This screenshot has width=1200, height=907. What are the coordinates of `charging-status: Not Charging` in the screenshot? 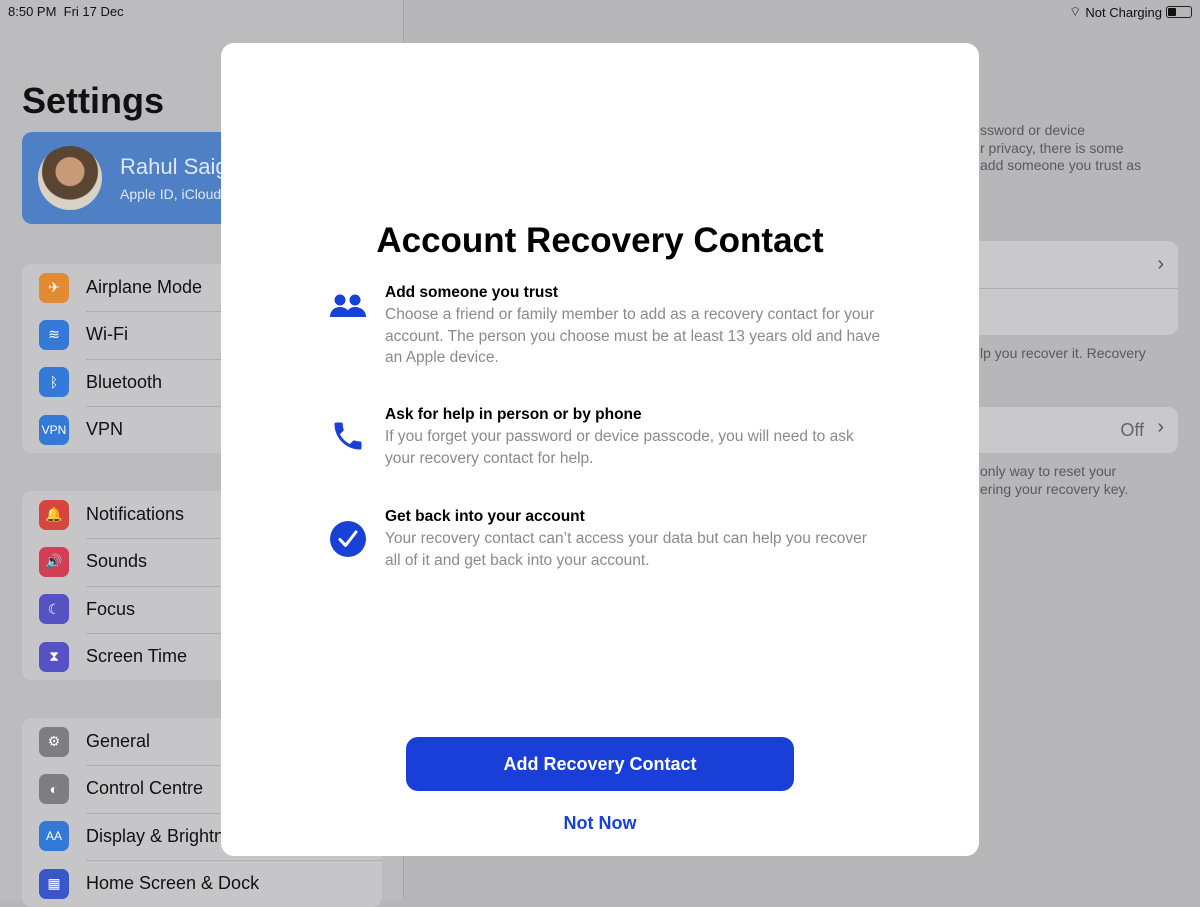 It's located at (1123, 12).